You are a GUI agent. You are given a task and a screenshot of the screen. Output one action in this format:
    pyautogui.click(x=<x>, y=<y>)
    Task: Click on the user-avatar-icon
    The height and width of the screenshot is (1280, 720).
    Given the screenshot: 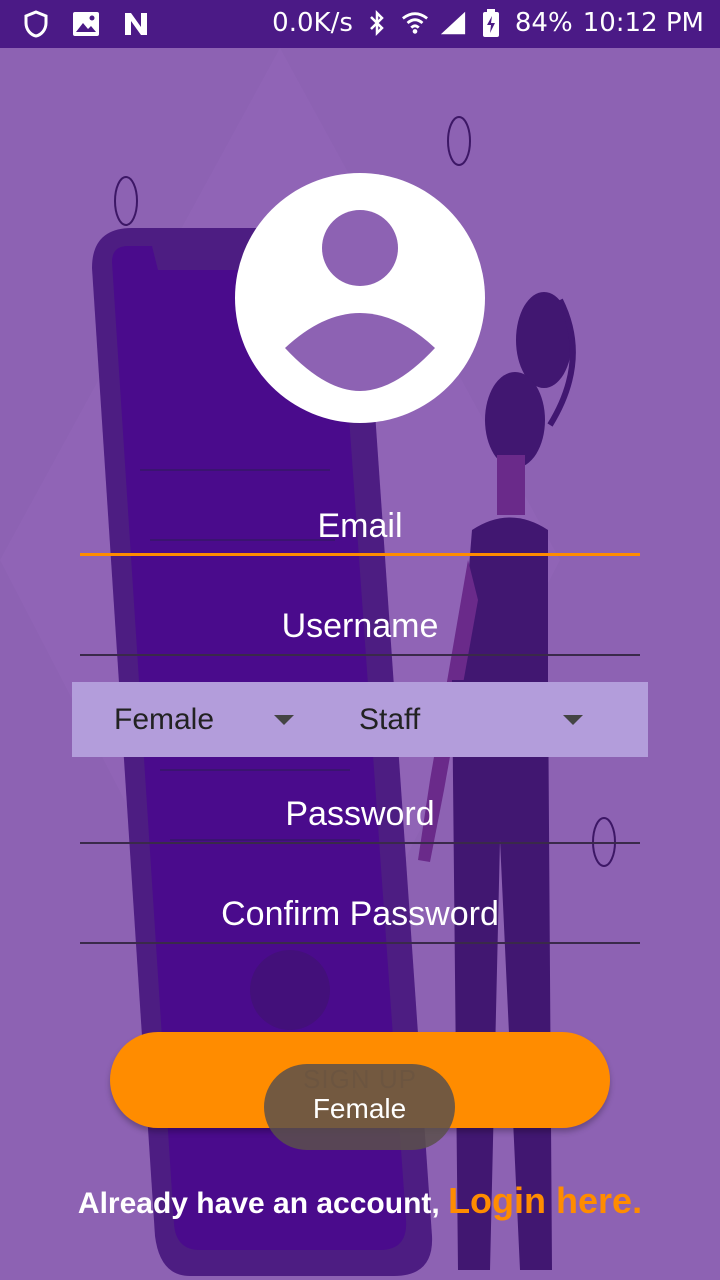 What is the action you would take?
    pyautogui.click(x=360, y=298)
    